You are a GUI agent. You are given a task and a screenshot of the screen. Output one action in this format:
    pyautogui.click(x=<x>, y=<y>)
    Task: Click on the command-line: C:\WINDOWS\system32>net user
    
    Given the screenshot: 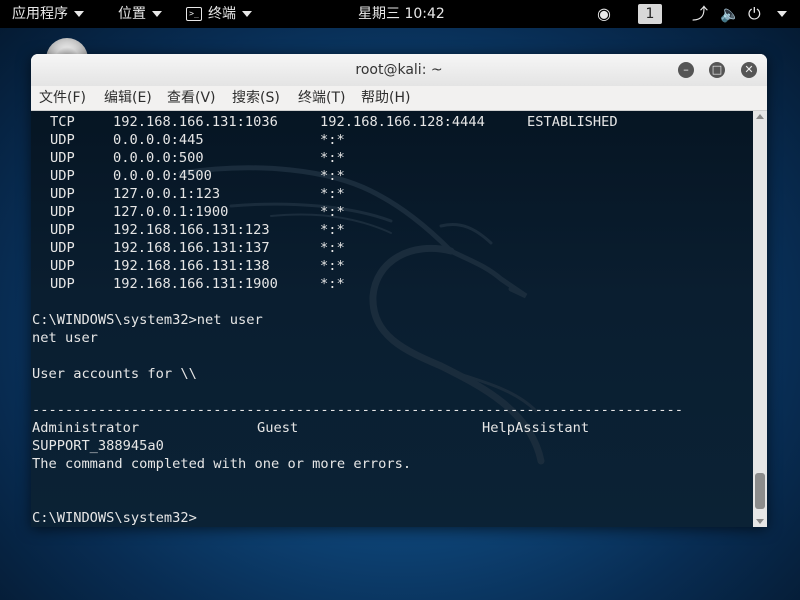 What is the action you would take?
    pyautogui.click(x=147, y=320)
    